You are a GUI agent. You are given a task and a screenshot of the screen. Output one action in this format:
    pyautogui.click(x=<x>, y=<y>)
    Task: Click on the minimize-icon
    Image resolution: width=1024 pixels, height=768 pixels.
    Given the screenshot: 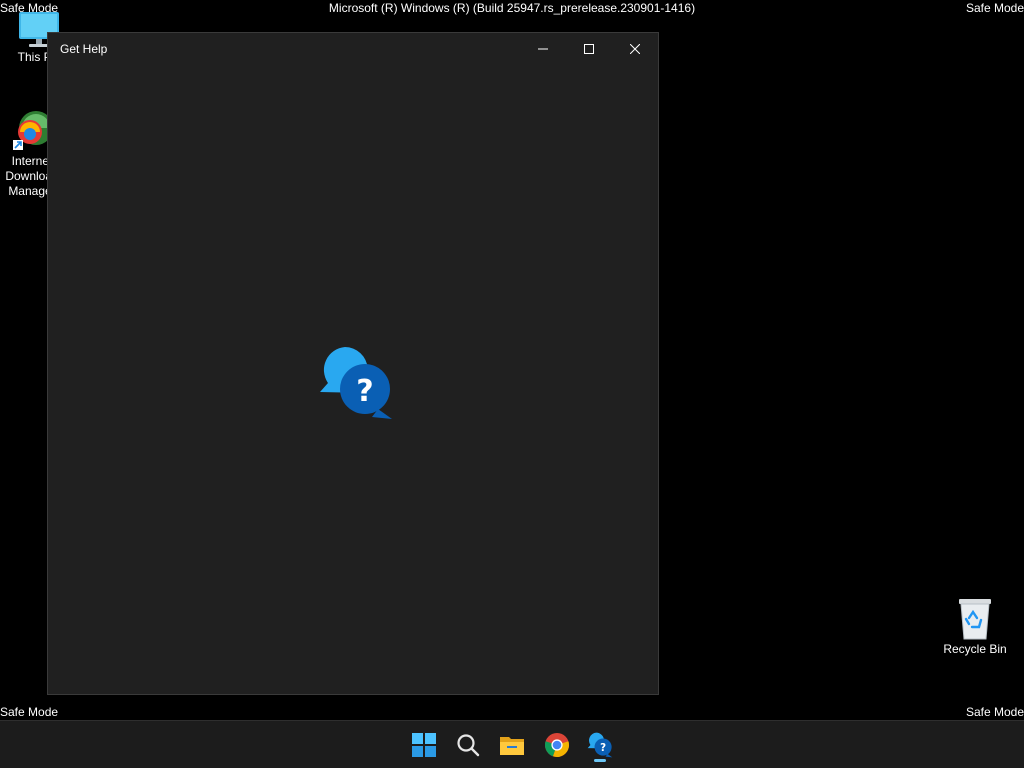 What is the action you would take?
    pyautogui.click(x=543, y=49)
    